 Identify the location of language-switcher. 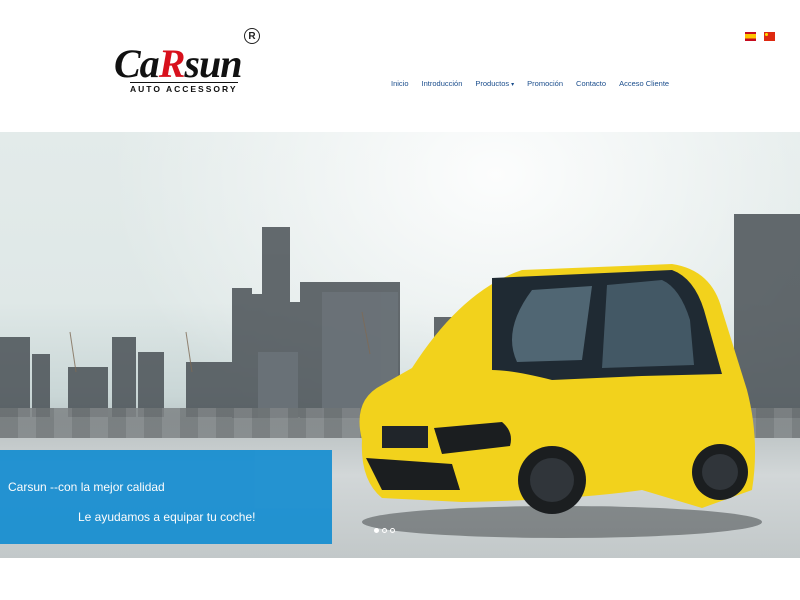
(760, 36).